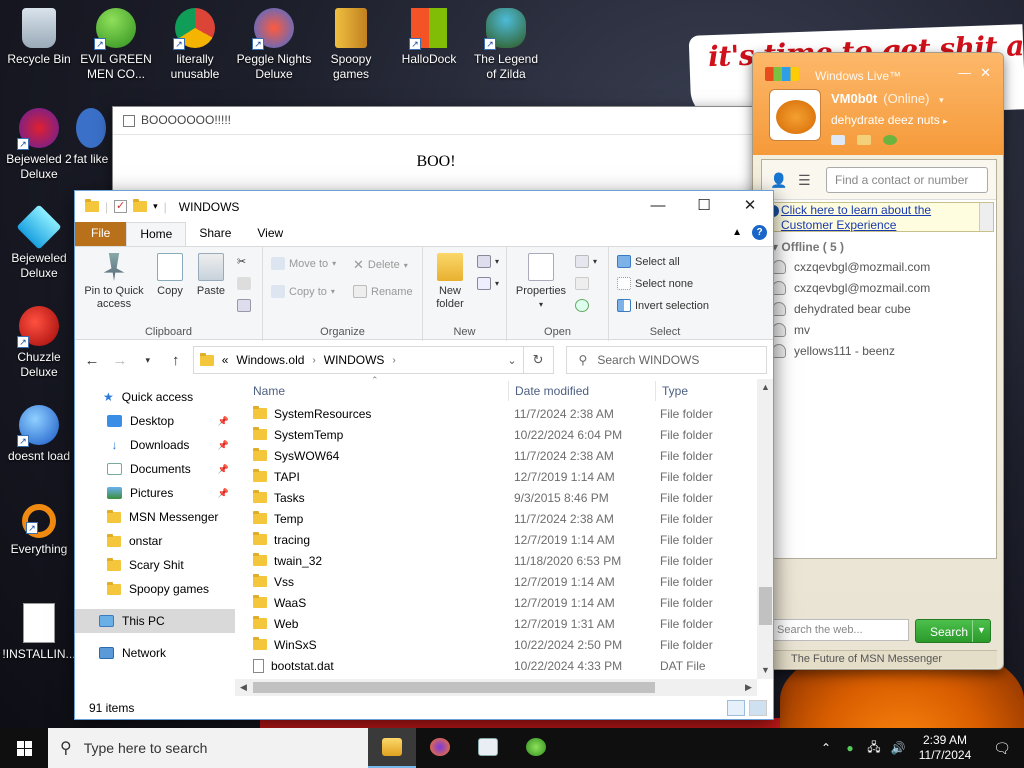 The width and height of the screenshot is (1024, 768). Describe the element at coordinates (945, 748) in the screenshot. I see `clock: 2:39 AM 11/7/2024` at that location.